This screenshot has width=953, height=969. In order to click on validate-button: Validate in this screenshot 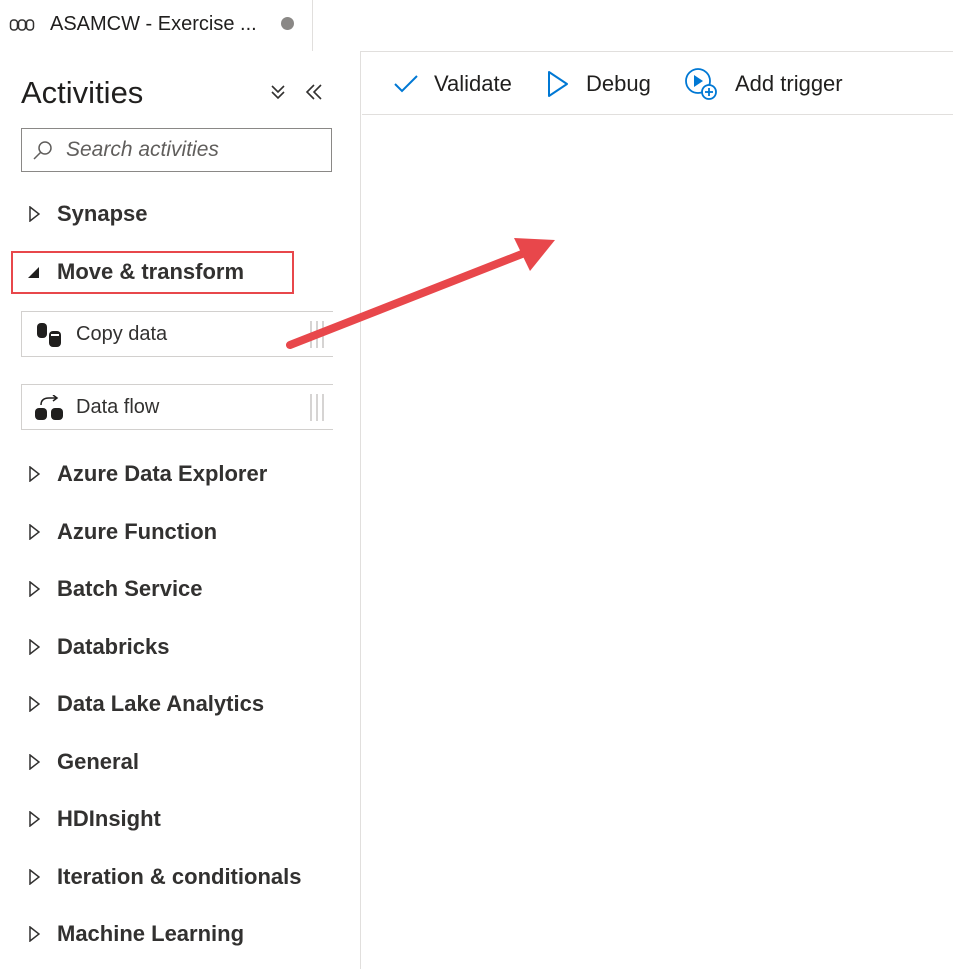, I will do `click(457, 83)`.